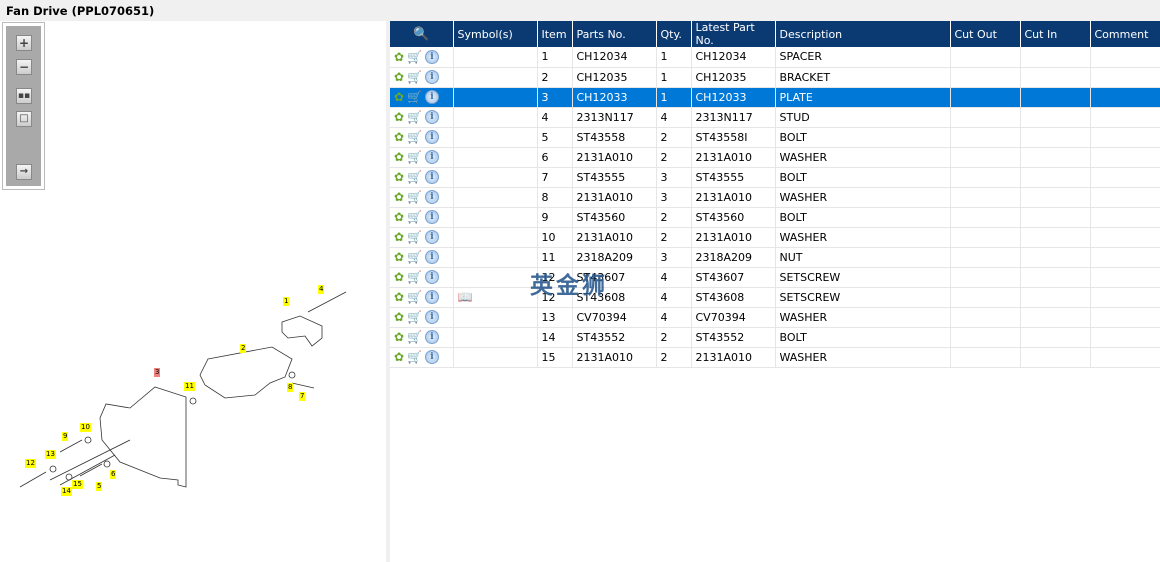  Describe the element at coordinates (775, 157) in the screenshot. I see `table-row: ✿ 🛒 i 6 2131A010 2 2131A010 WASHER` at that location.